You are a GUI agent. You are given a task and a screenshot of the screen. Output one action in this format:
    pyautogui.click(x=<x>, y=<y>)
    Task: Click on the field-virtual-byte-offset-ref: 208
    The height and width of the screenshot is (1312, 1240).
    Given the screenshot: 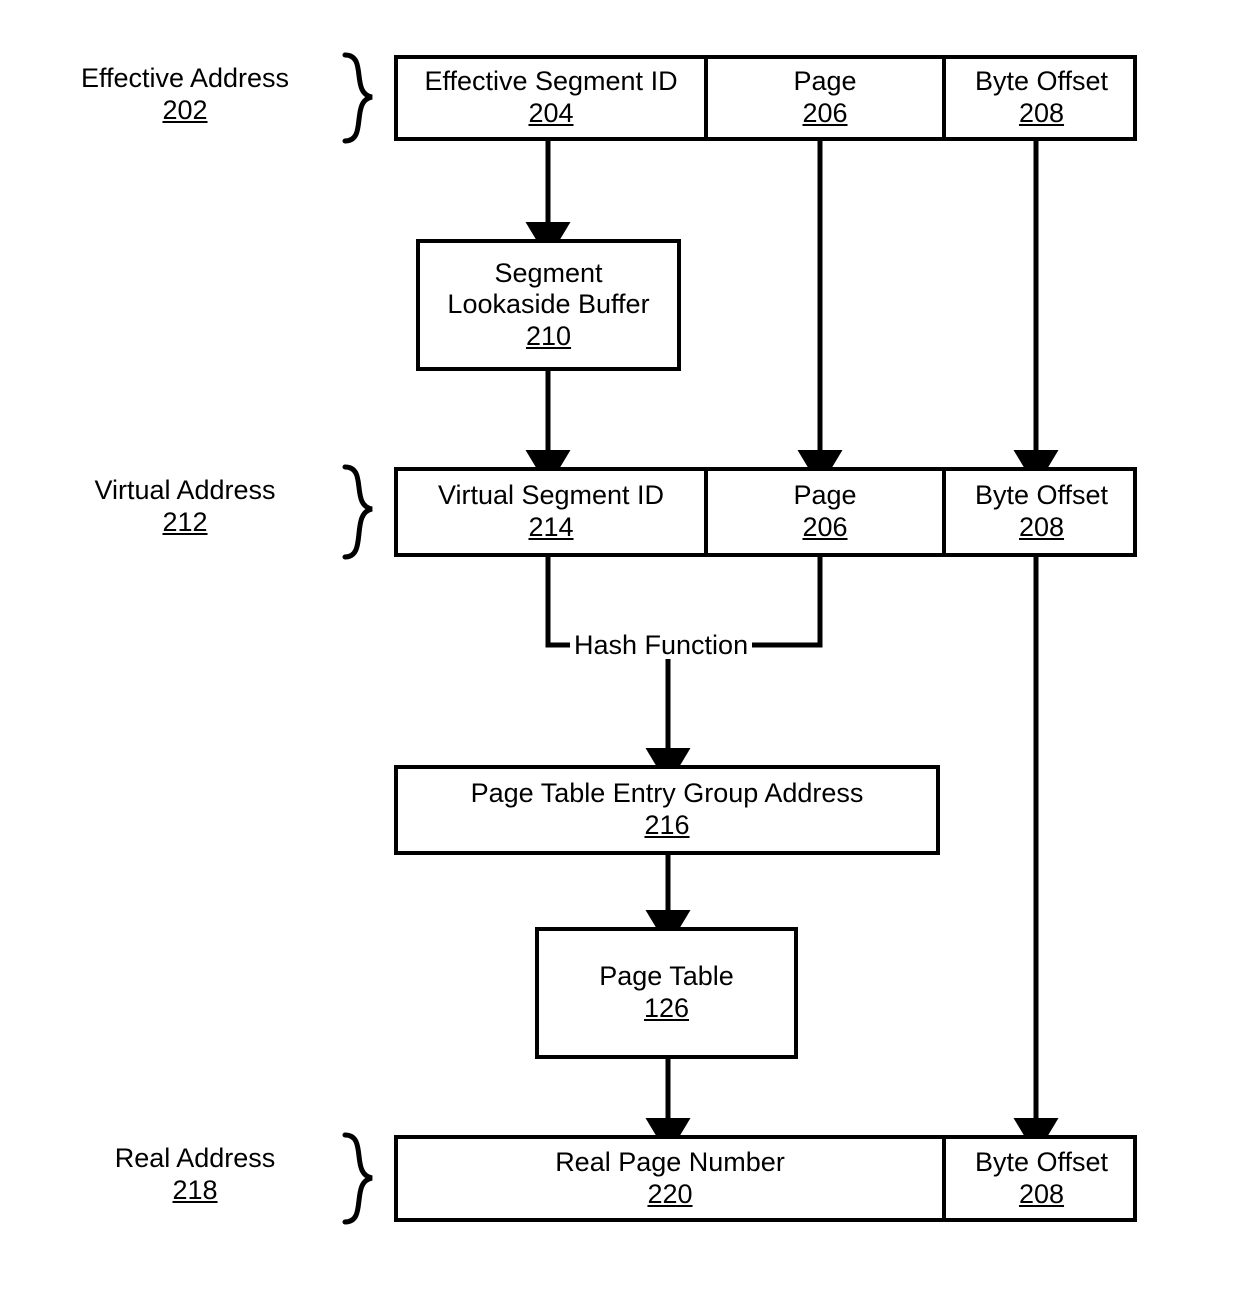 What is the action you would take?
    pyautogui.click(x=1041, y=527)
    